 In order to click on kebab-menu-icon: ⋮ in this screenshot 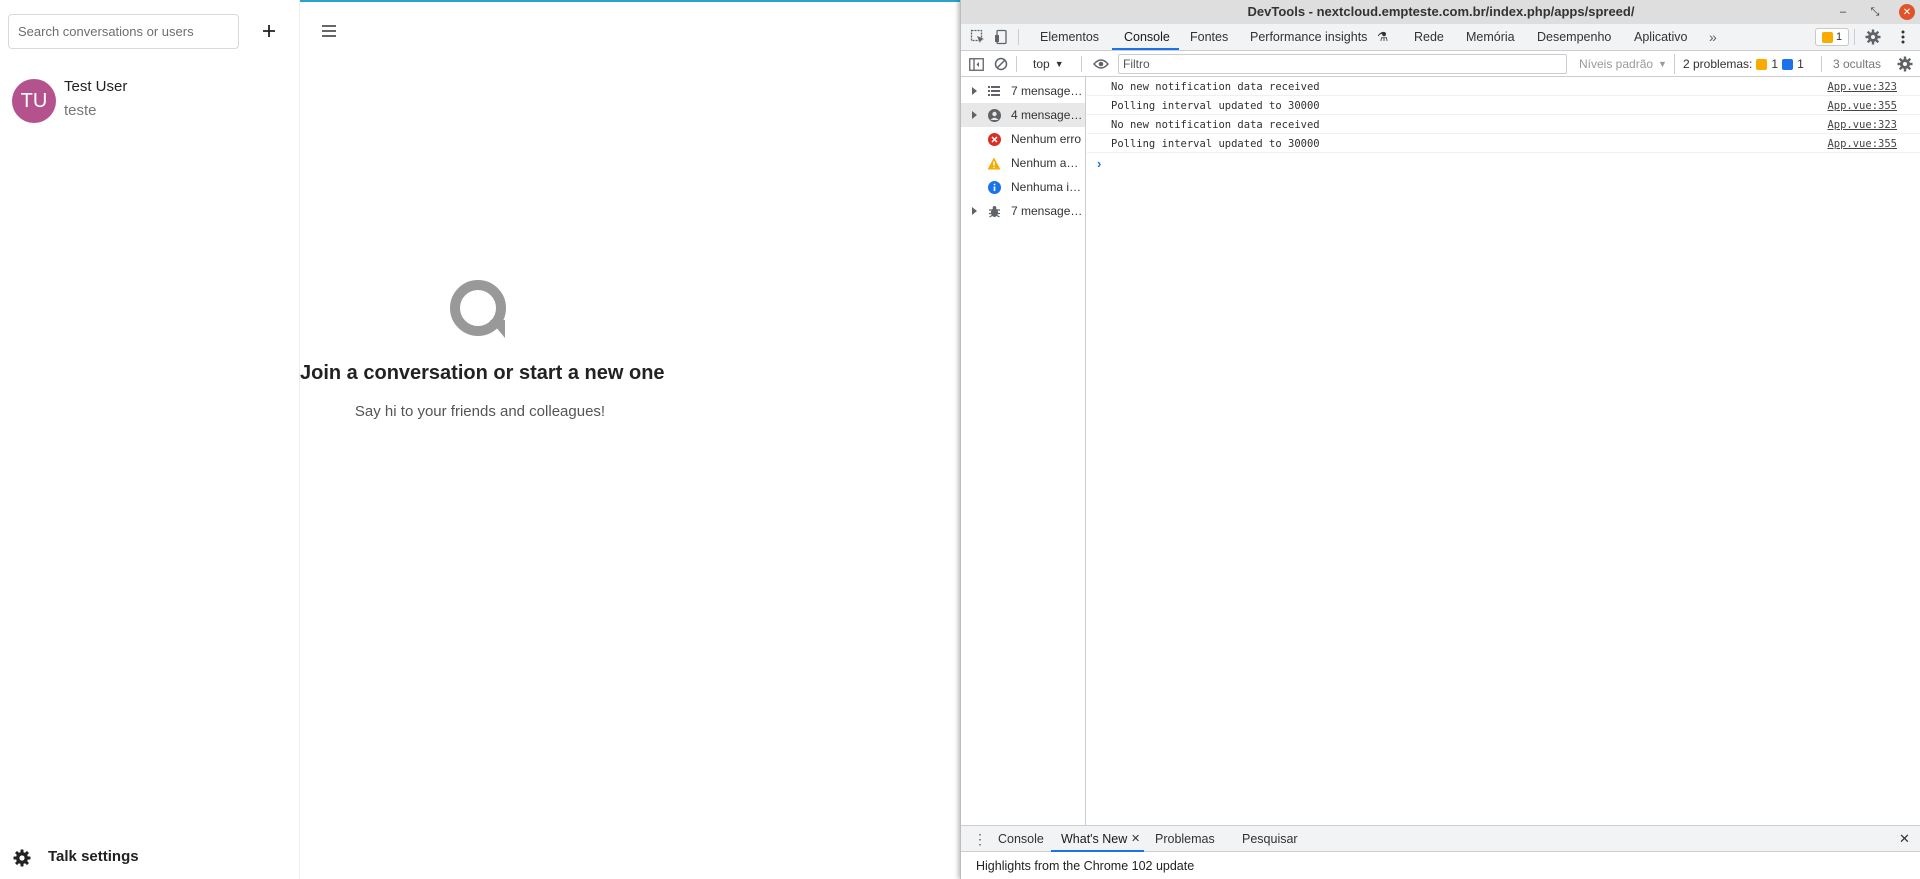, I will do `click(980, 839)`.